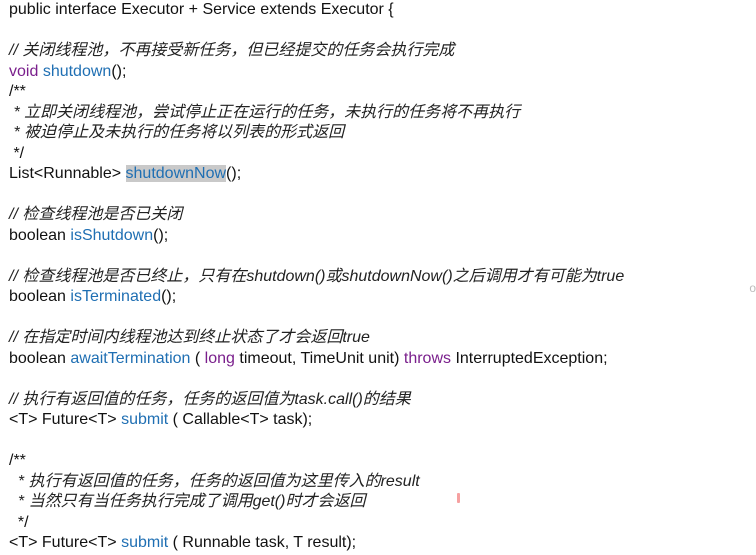 This screenshot has height=555, width=756. Describe the element at coordinates (176, 173) in the screenshot. I see `method-shutdownnow: shutdownNow` at that location.